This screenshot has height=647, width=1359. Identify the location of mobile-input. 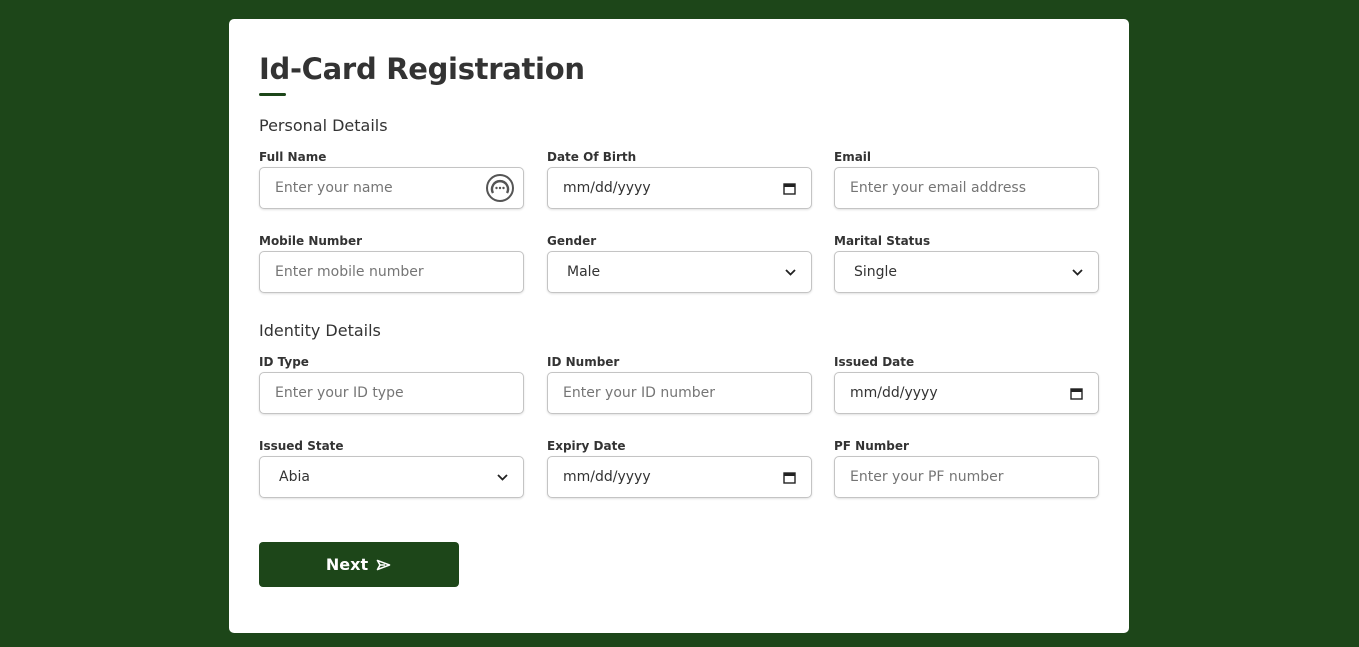
(391, 272).